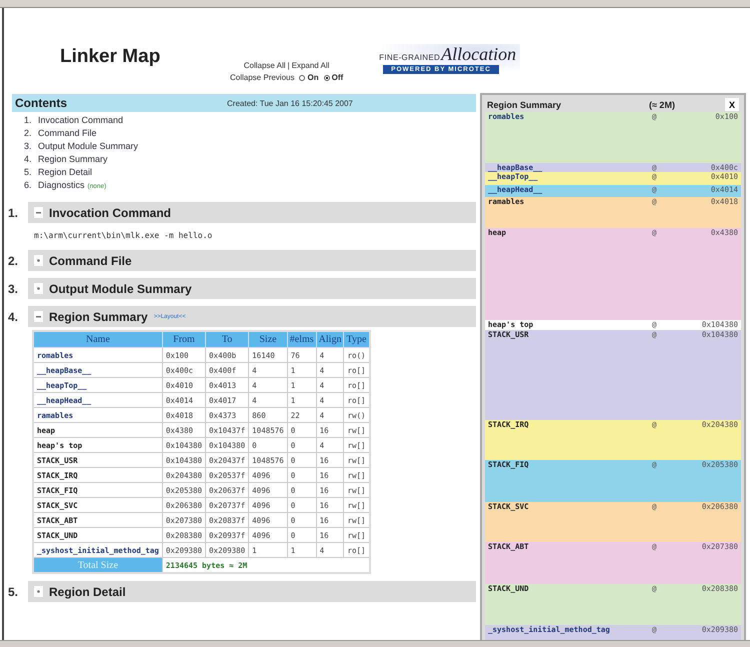 This screenshot has width=750, height=647. What do you see at coordinates (28, 133) in the screenshot?
I see `item-number: 2.` at bounding box center [28, 133].